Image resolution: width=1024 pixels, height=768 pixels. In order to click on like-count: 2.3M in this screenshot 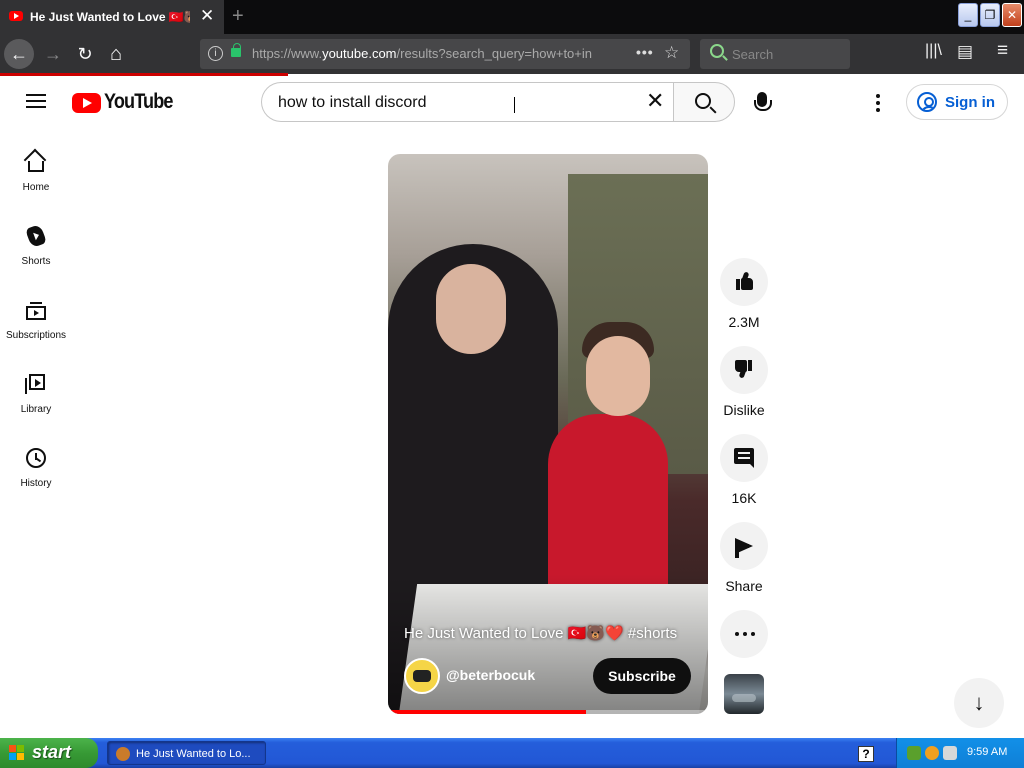, I will do `click(744, 322)`.